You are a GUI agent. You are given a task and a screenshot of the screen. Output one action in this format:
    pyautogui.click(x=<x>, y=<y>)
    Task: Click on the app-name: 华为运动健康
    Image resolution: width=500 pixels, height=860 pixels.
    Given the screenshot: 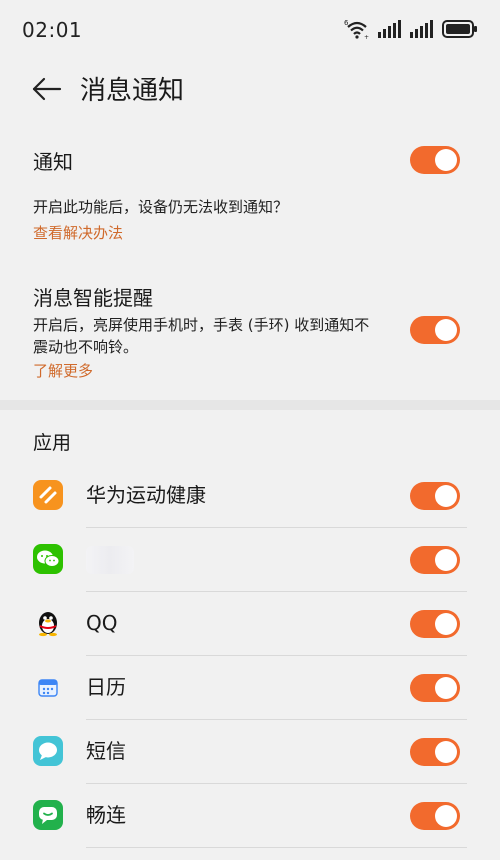 What is the action you would take?
    pyautogui.click(x=146, y=495)
    